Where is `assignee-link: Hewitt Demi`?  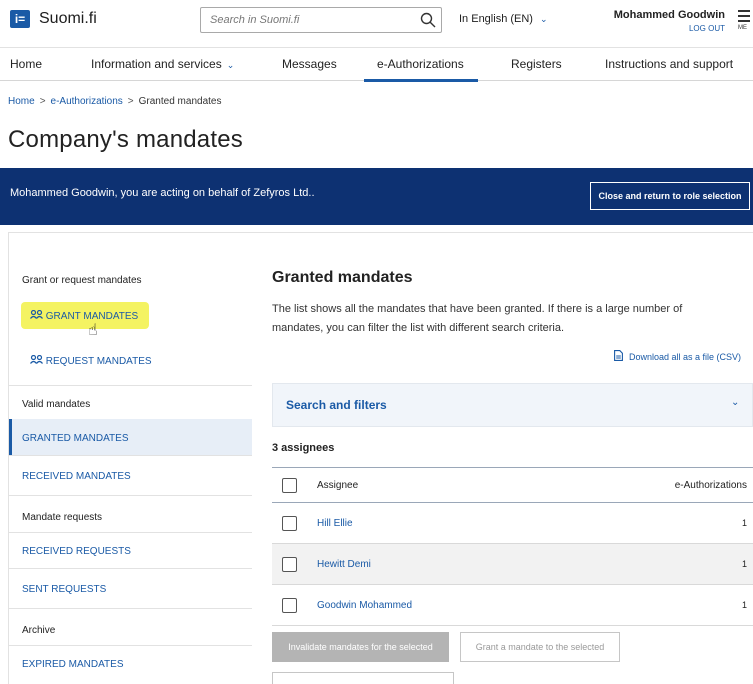
assignee-link: Hewitt Demi is located at coordinates (344, 564).